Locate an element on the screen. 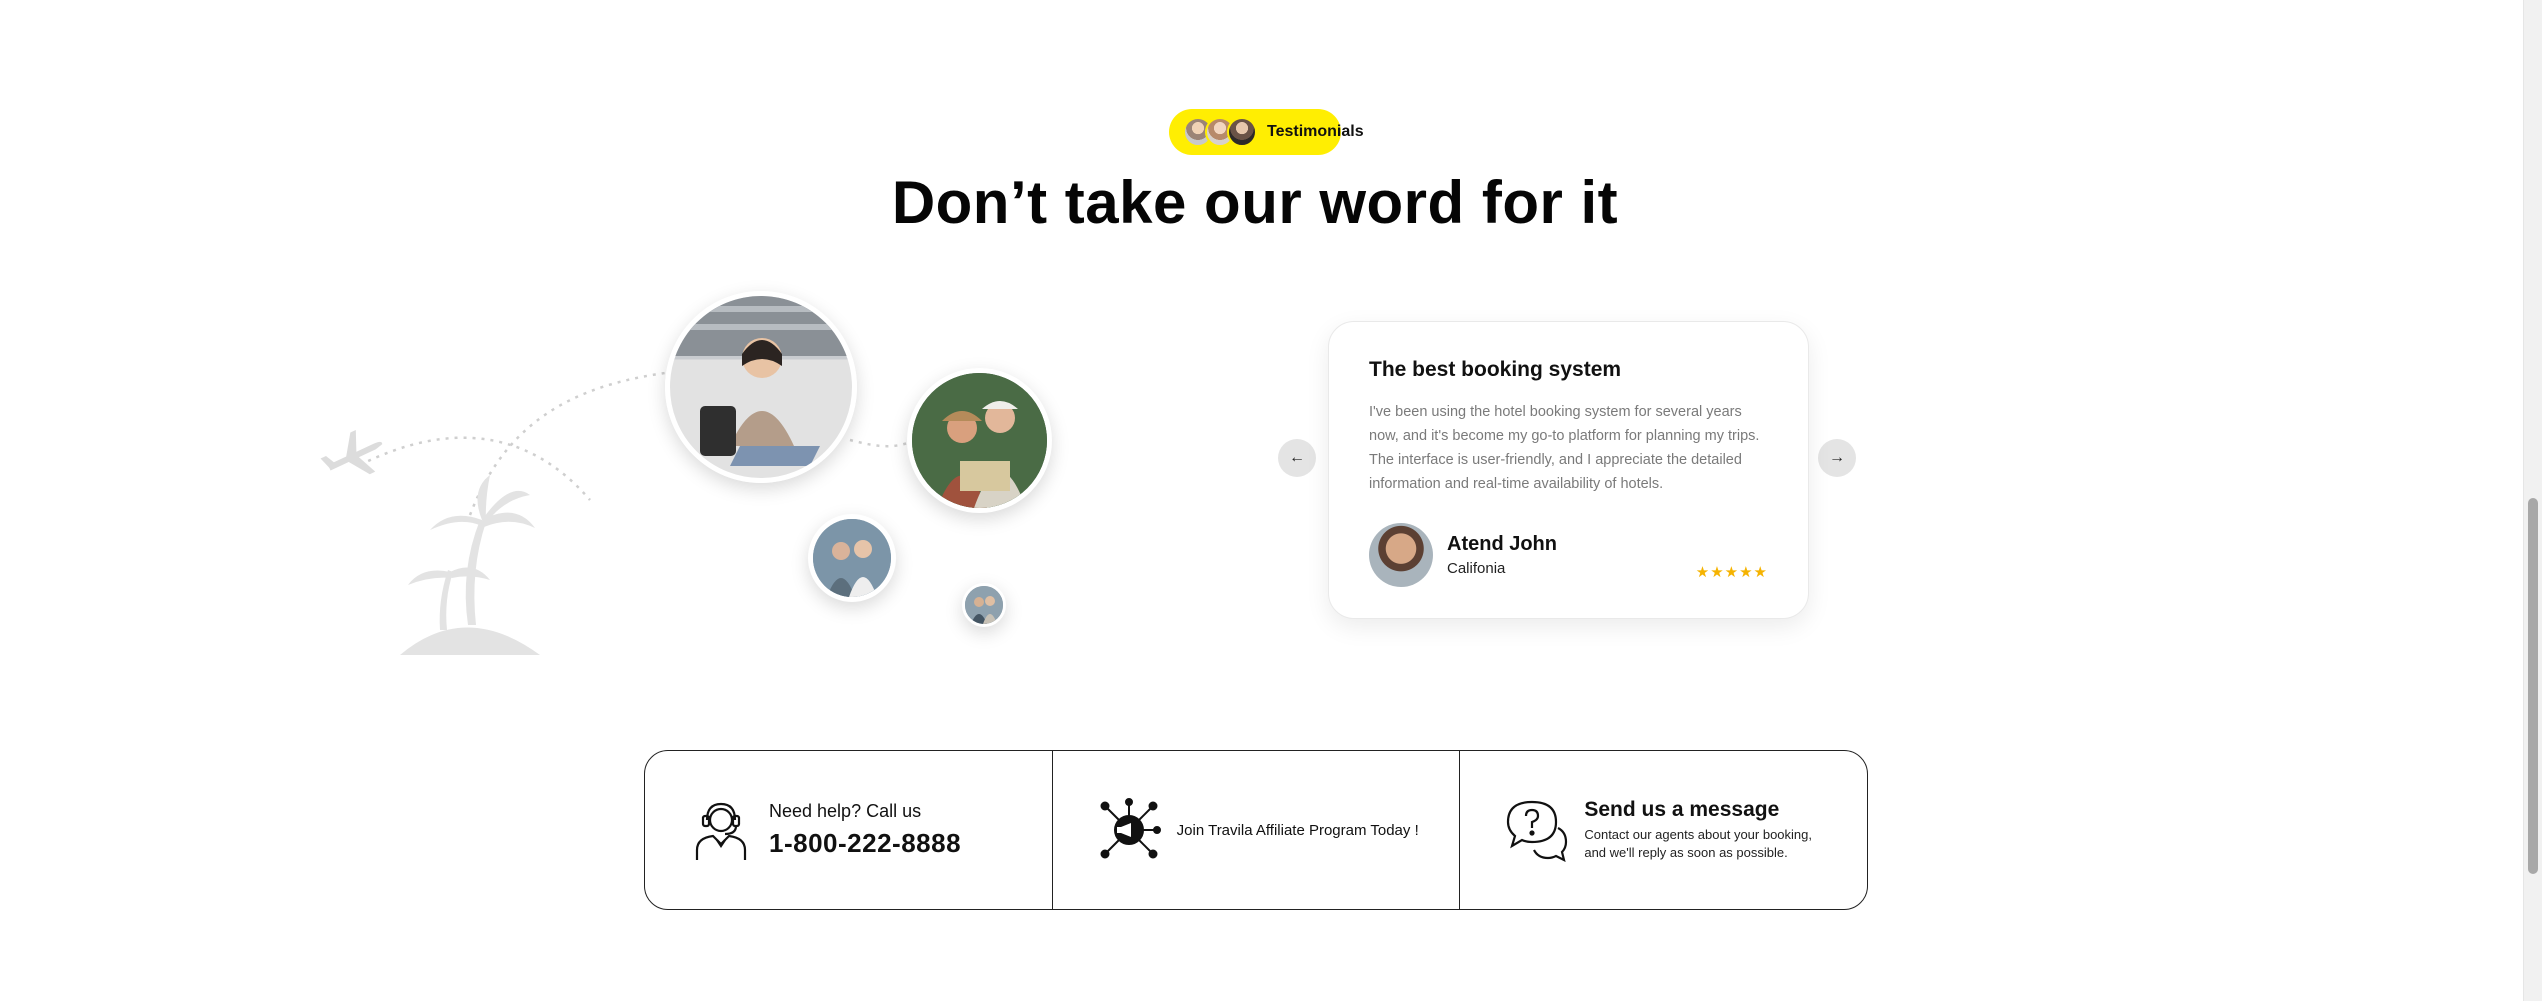 Image resolution: width=2542 pixels, height=1001 pixels. author-location: Califonia is located at coordinates (1476, 568).